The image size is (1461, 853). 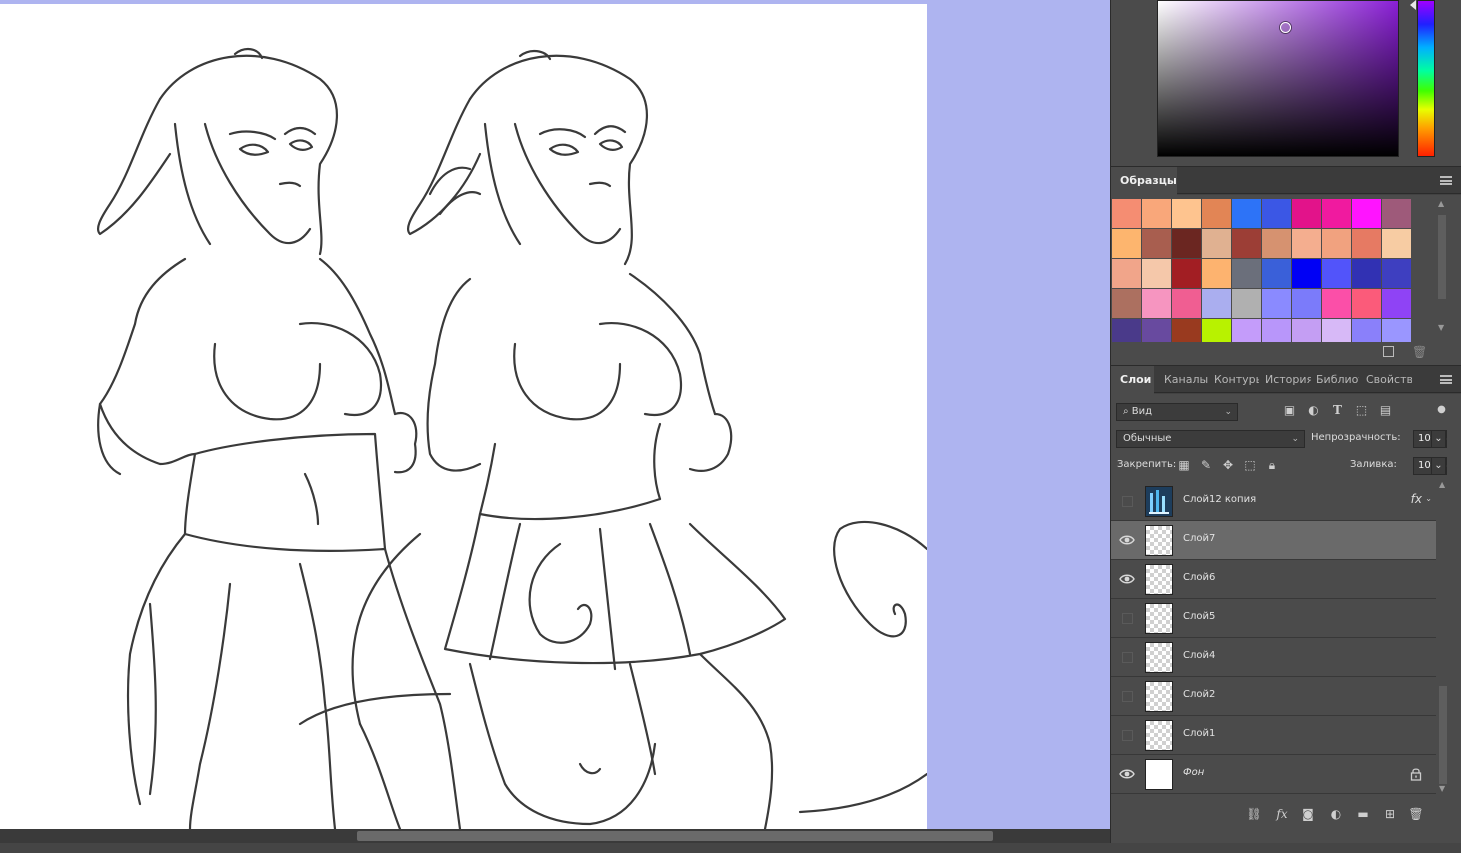 I want to click on layer-row: Слой1, so click(x=1273, y=735).